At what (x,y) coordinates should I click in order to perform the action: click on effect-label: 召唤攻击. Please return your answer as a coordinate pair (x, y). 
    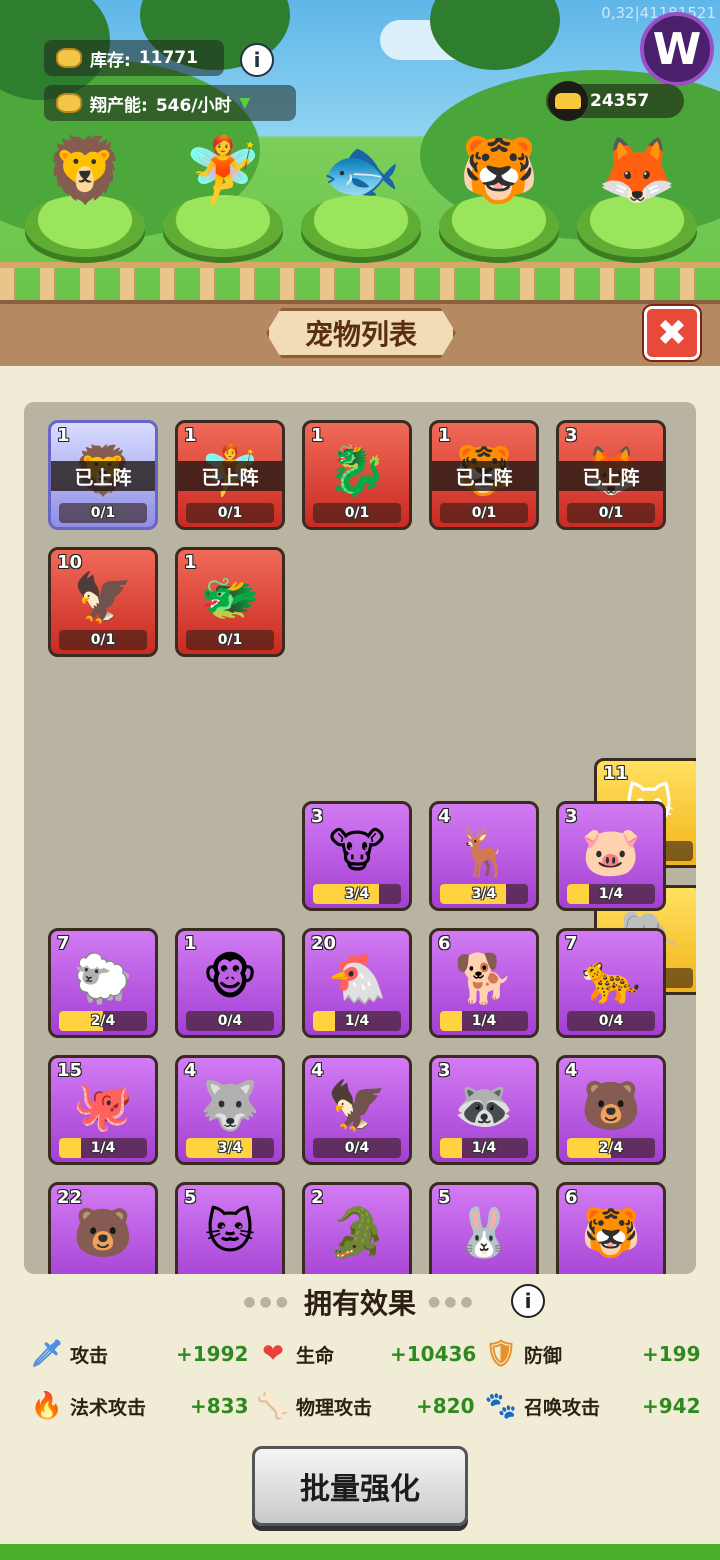
    Looking at the image, I should click on (562, 1407).